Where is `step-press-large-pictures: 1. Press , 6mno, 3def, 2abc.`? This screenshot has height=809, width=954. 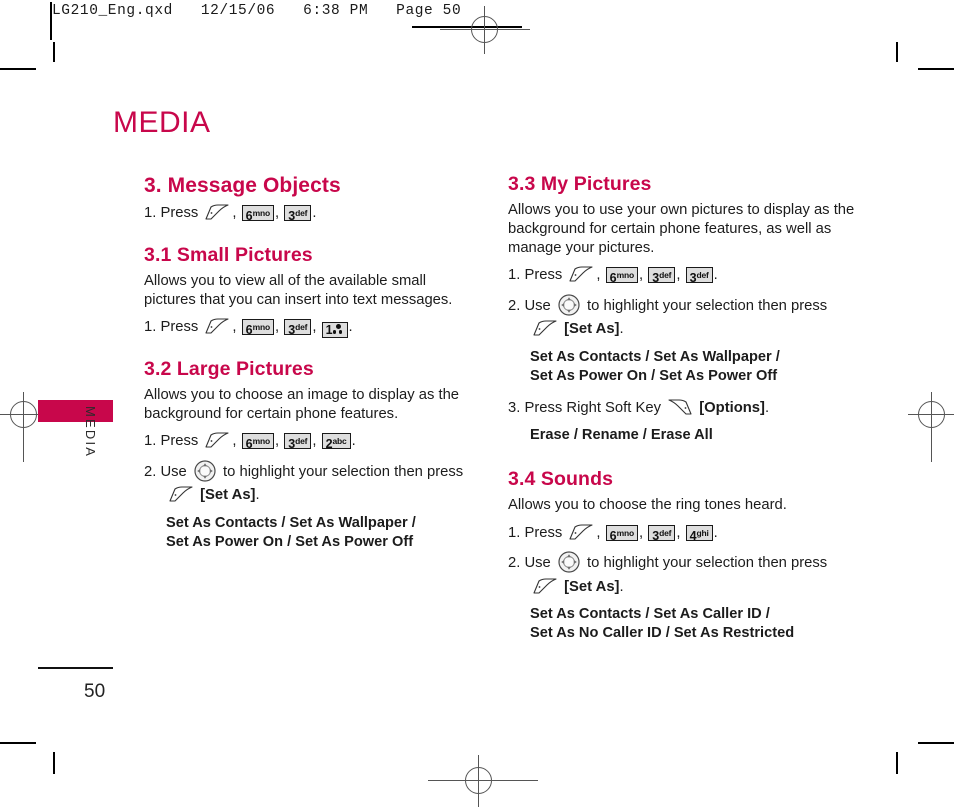
step-press-large-pictures: 1. Press , 6mno, 3def, 2abc. is located at coordinates (309, 441).